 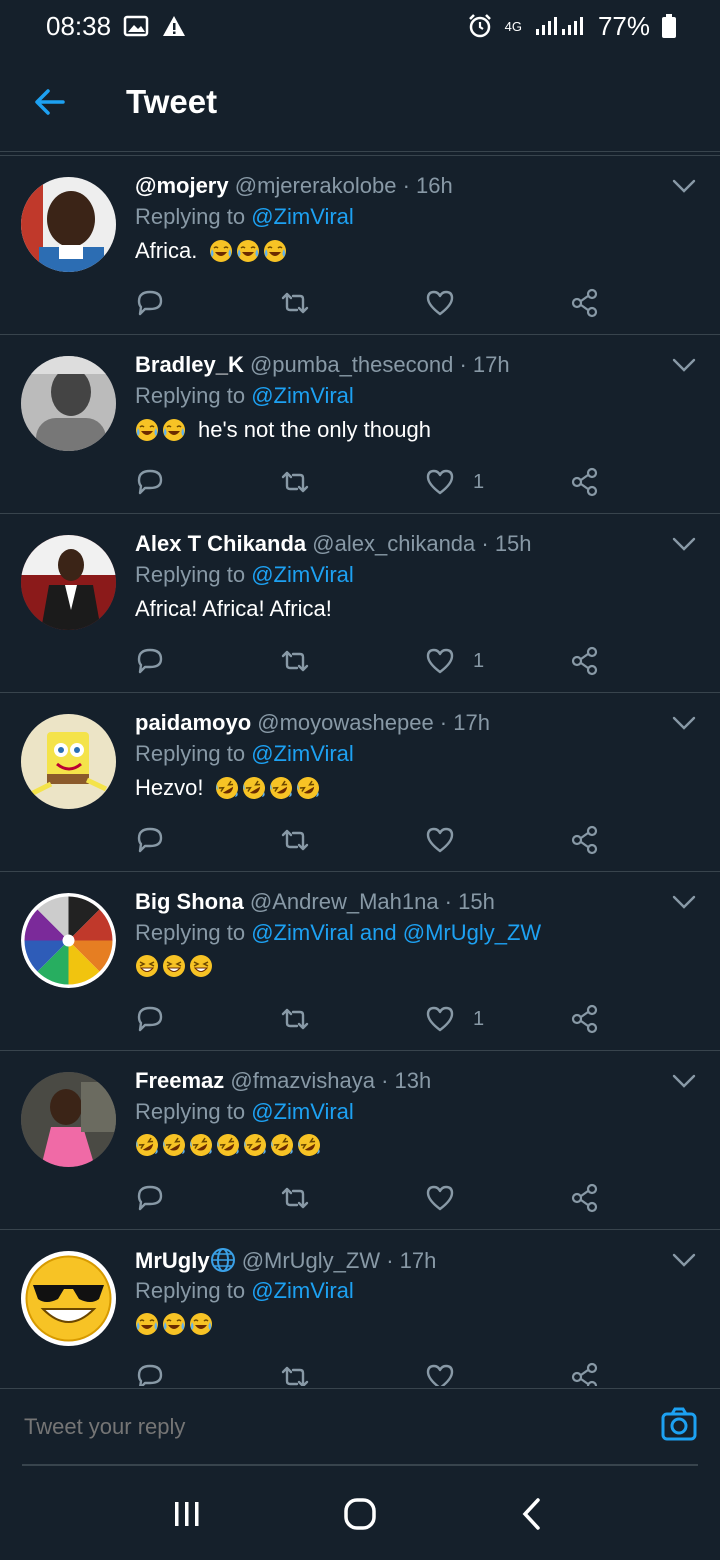 What do you see at coordinates (222, 1260) in the screenshot?
I see `globe-icon` at bounding box center [222, 1260].